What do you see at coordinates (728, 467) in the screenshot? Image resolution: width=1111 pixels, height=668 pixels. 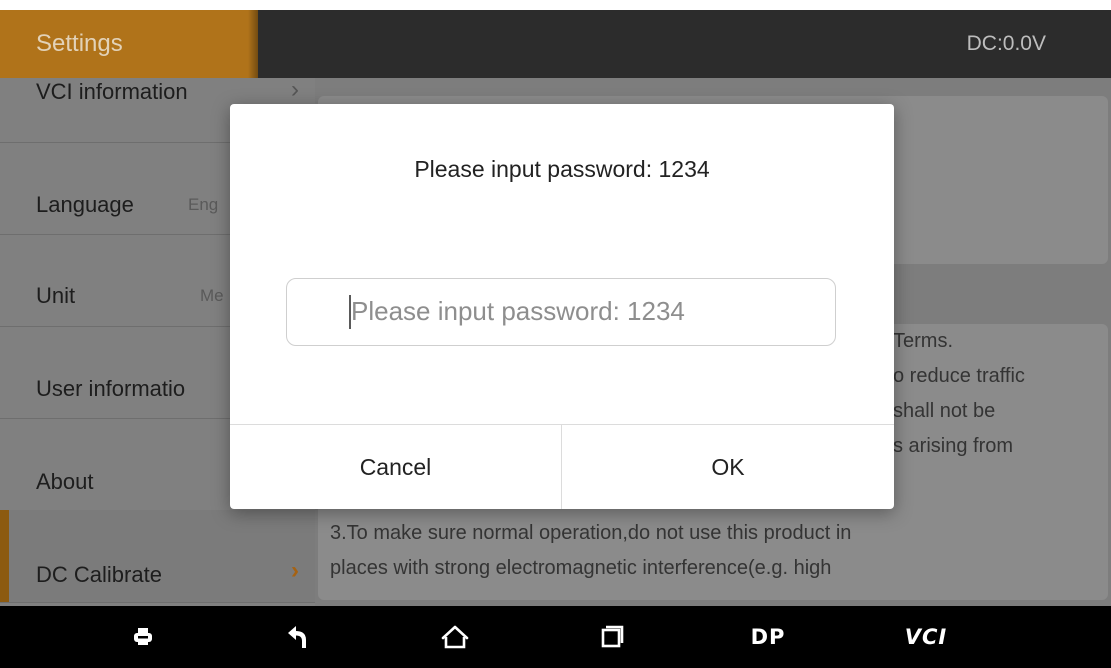 I see `ok-button: OK` at bounding box center [728, 467].